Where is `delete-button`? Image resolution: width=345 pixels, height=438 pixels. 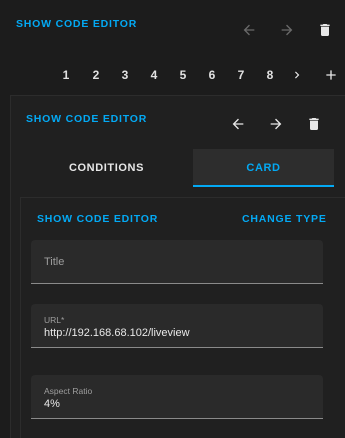
delete-button is located at coordinates (325, 30).